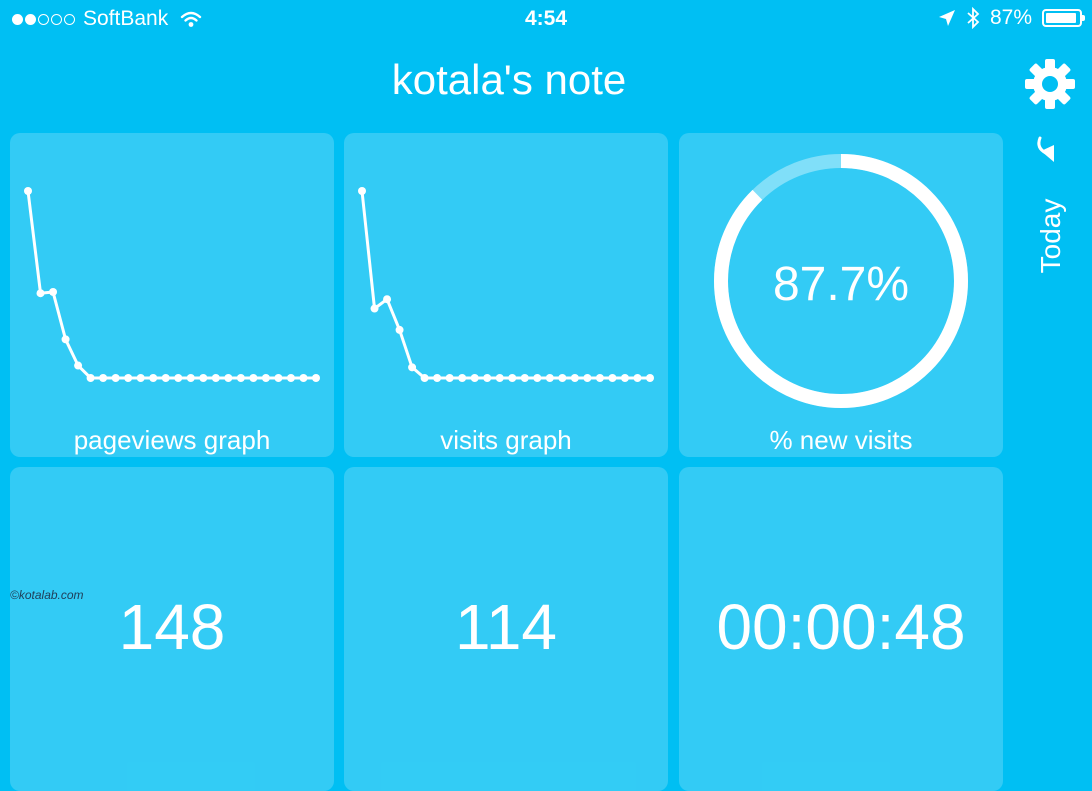 This screenshot has height=791, width=1092. I want to click on tile-value: 00:00:48, so click(841, 627).